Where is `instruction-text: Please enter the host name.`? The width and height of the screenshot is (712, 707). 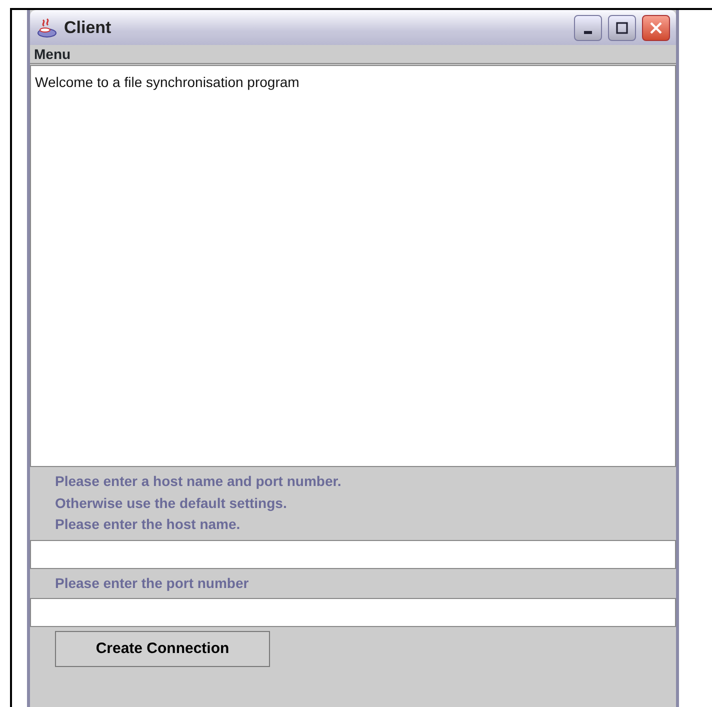 instruction-text: Please enter the host name. is located at coordinates (147, 524).